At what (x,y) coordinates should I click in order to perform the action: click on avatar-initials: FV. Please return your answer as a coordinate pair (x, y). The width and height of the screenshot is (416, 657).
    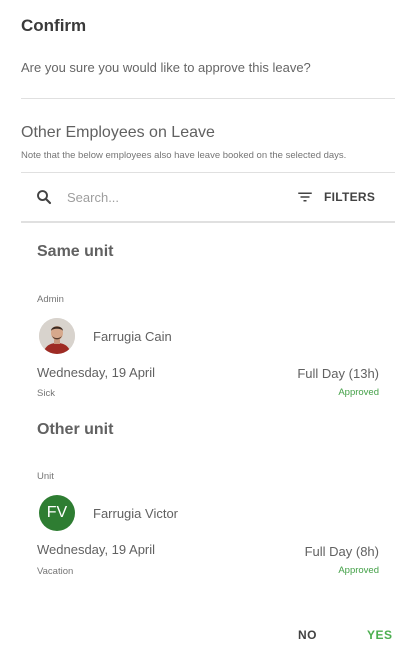
    Looking at the image, I should click on (57, 512).